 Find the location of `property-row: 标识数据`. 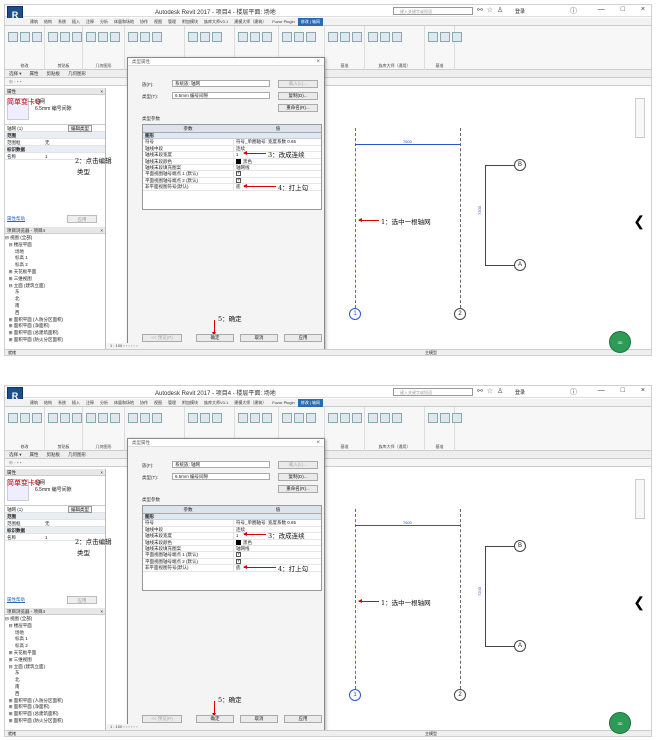

property-row: 标识数据 is located at coordinates (55, 149).